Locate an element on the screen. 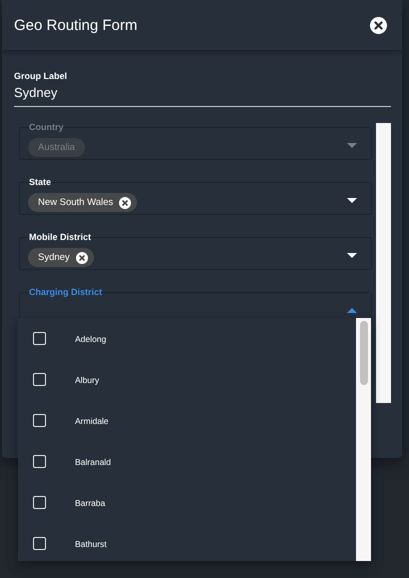  input-field: Sydney is located at coordinates (202, 94).